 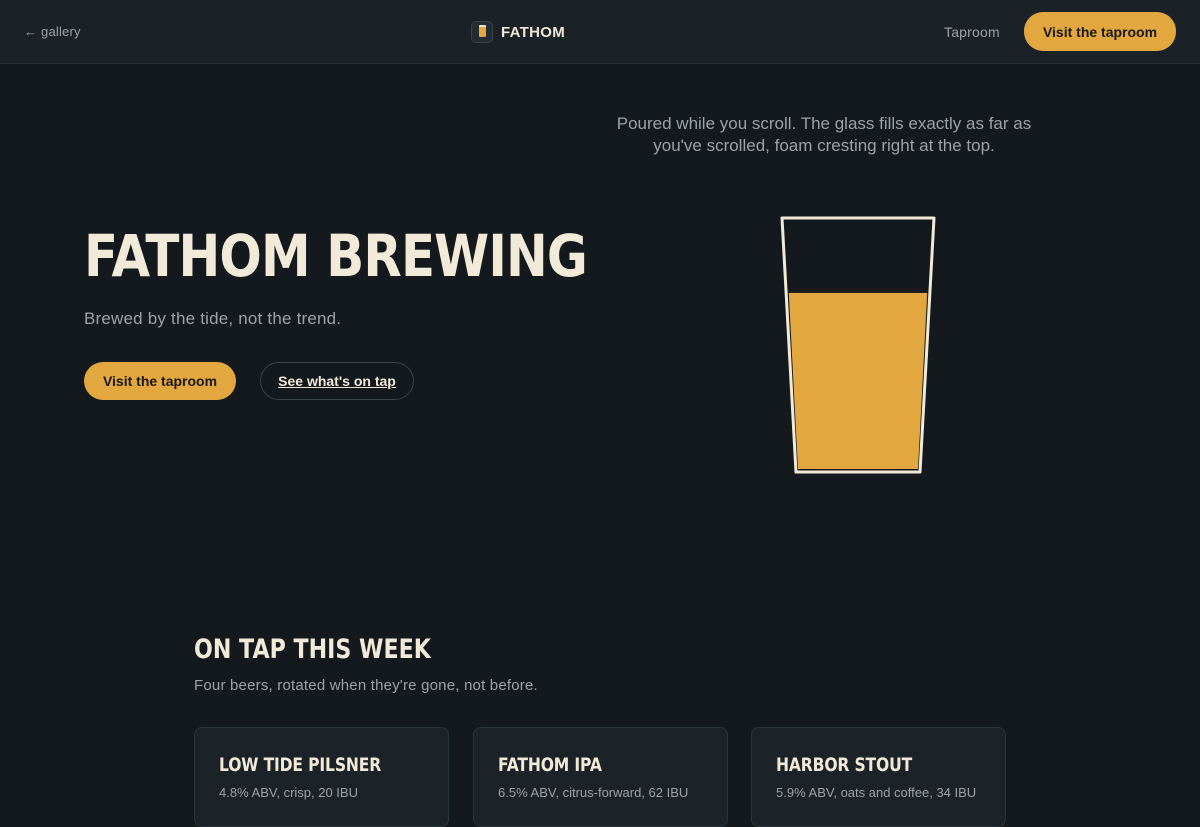 I want to click on hero-visit-taproom-button: Visit the taproom, so click(x=160, y=381).